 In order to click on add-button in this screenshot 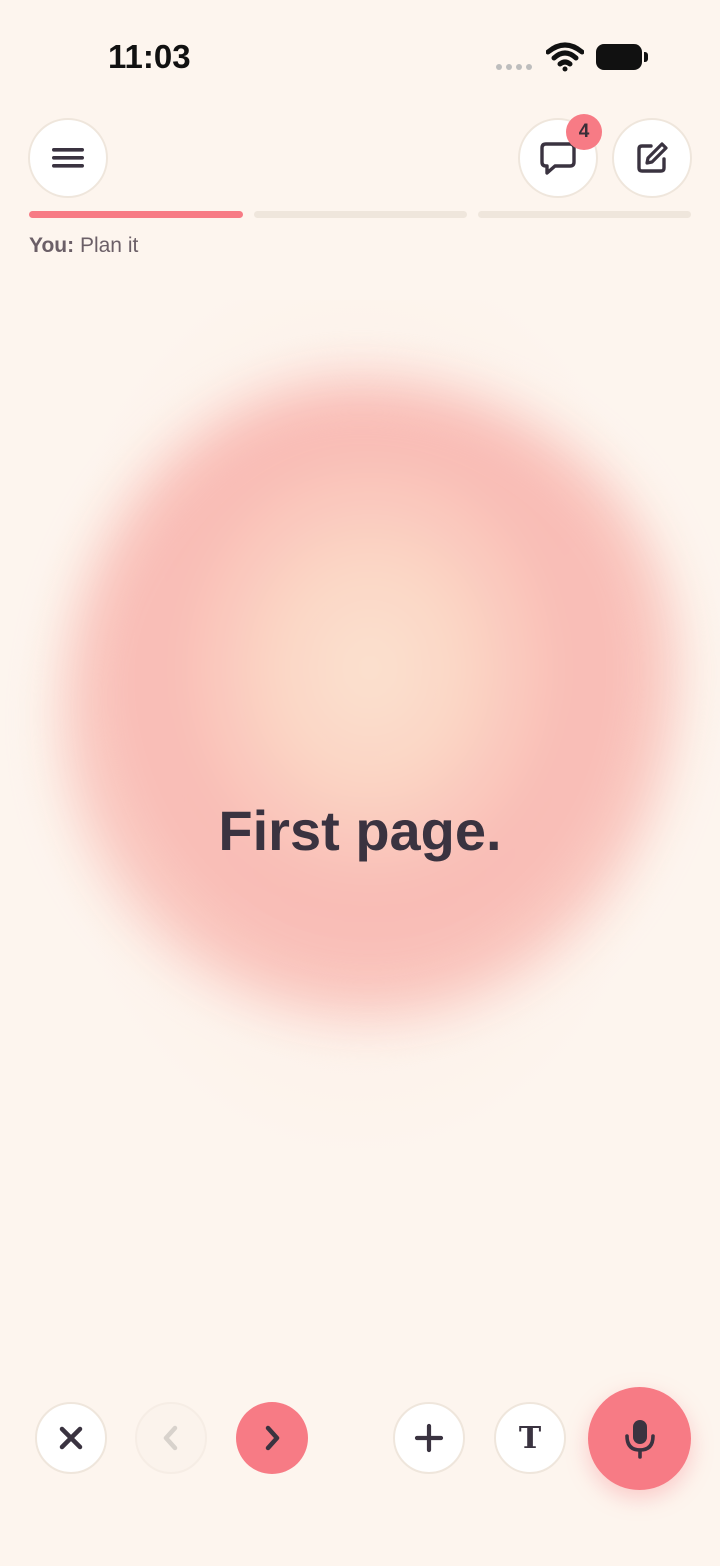, I will do `click(429, 1438)`.